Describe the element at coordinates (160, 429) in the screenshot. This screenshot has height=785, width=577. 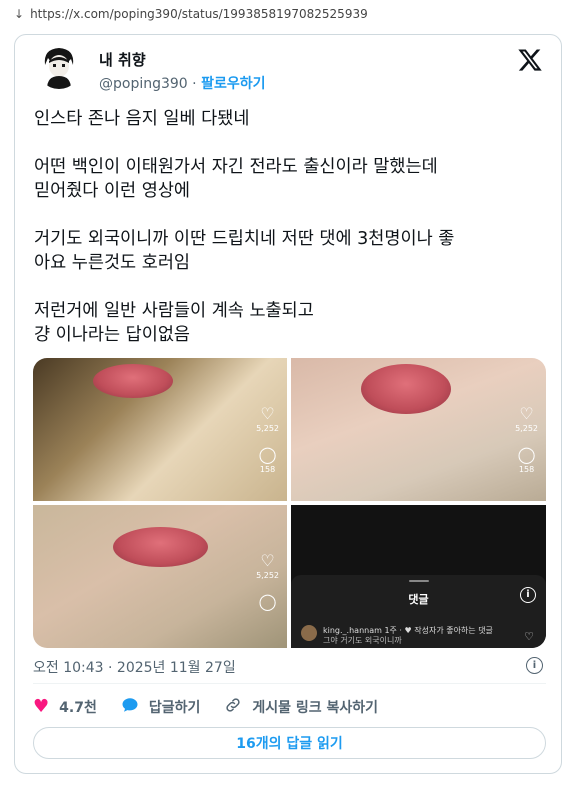
I see `media-image-1: ♡ 5,252 ◯ 158` at that location.